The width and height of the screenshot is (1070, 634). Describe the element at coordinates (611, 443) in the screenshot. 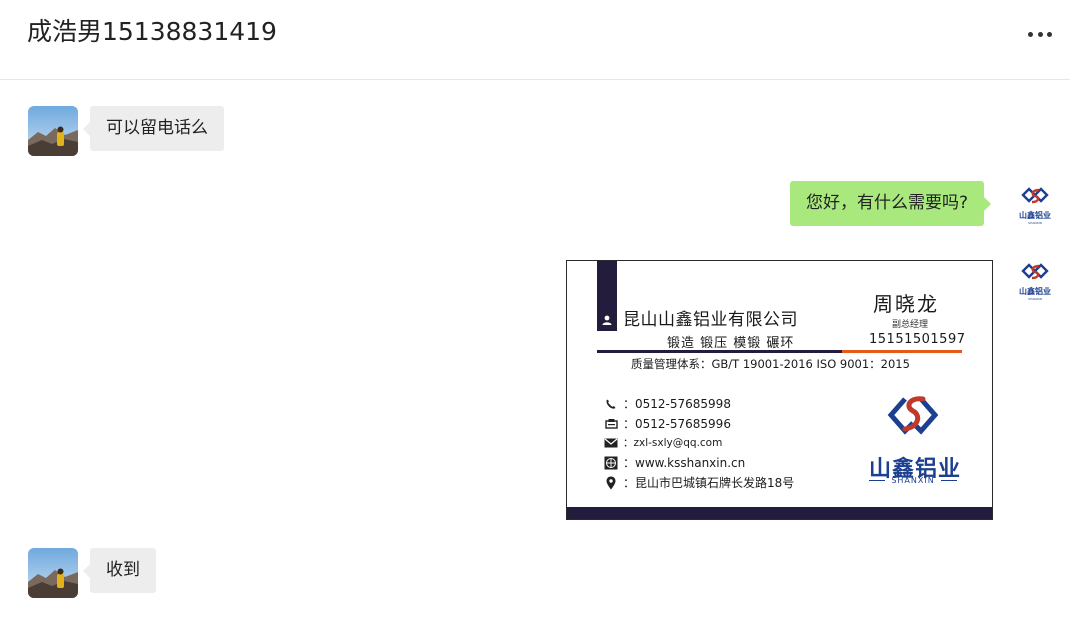

I see `mail-icon` at that location.